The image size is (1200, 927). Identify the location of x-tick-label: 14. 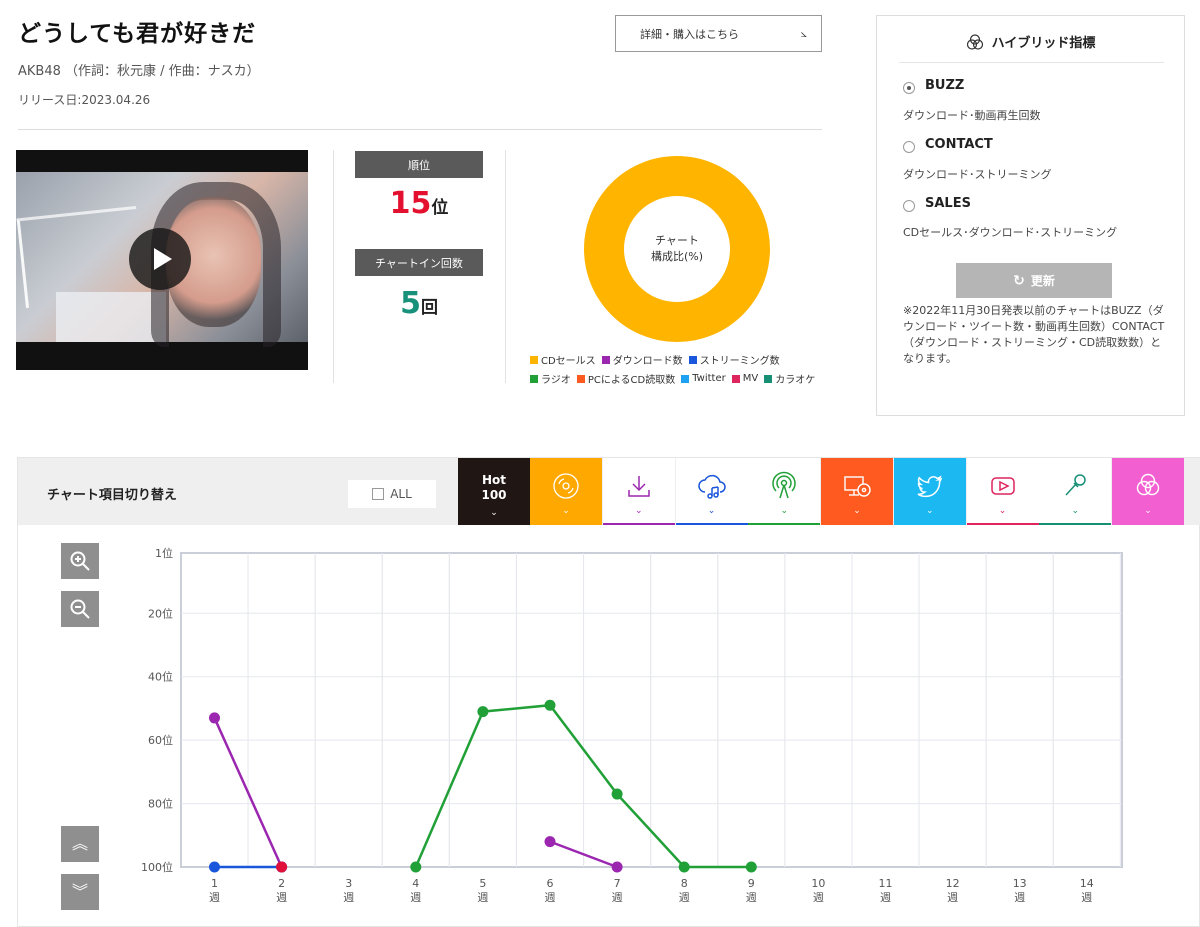
(1087, 883).